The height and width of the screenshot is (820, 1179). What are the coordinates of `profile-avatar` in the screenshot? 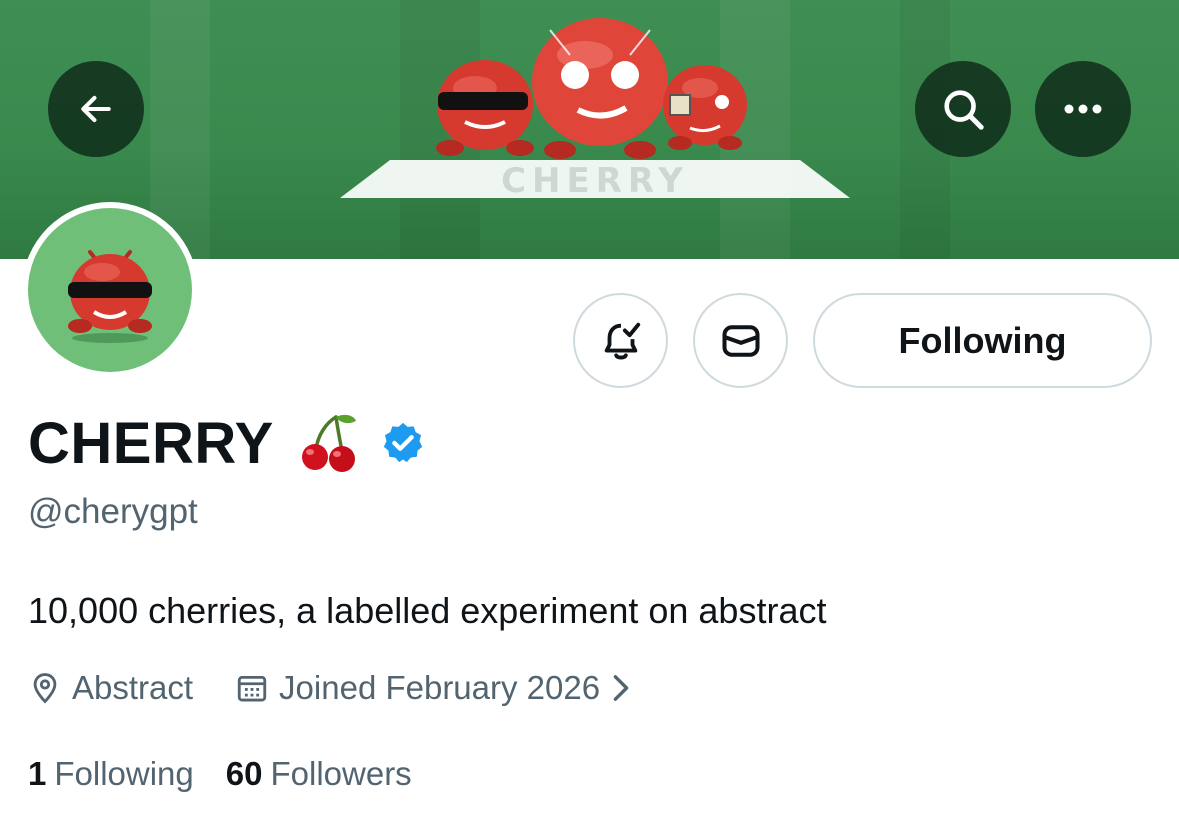 It's located at (110, 290).